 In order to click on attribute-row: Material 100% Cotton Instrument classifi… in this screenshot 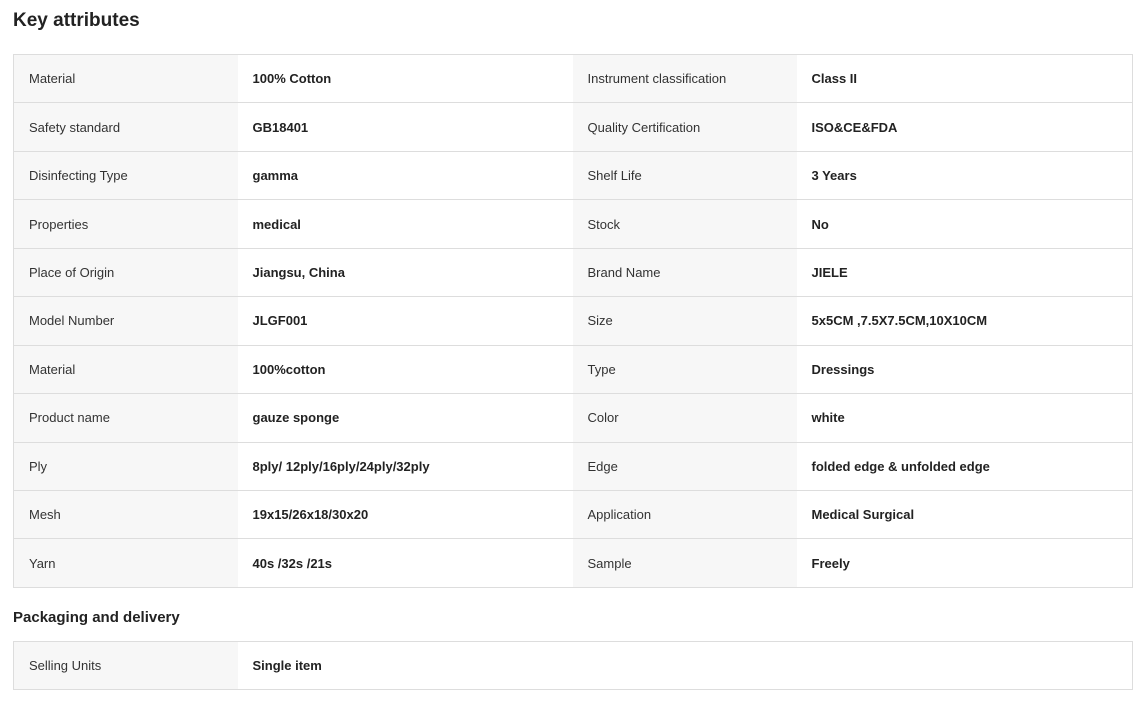, I will do `click(573, 79)`.